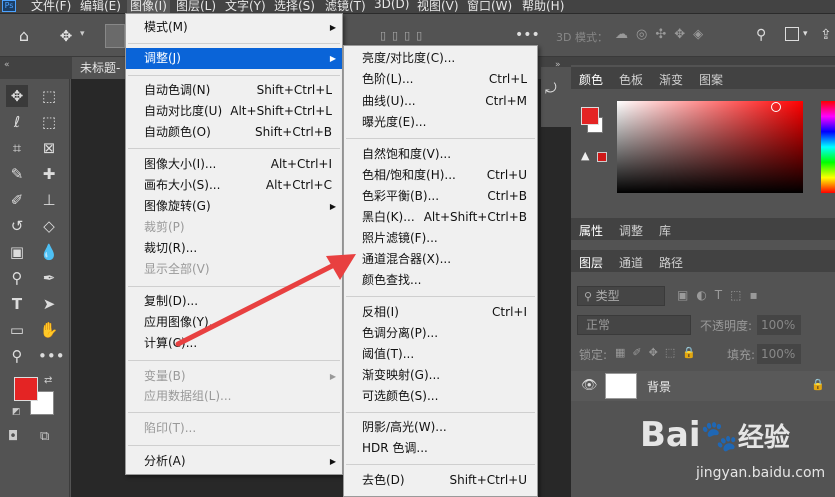 This screenshot has height=497, width=835. I want to click on auto-select-button, so click(115, 36).